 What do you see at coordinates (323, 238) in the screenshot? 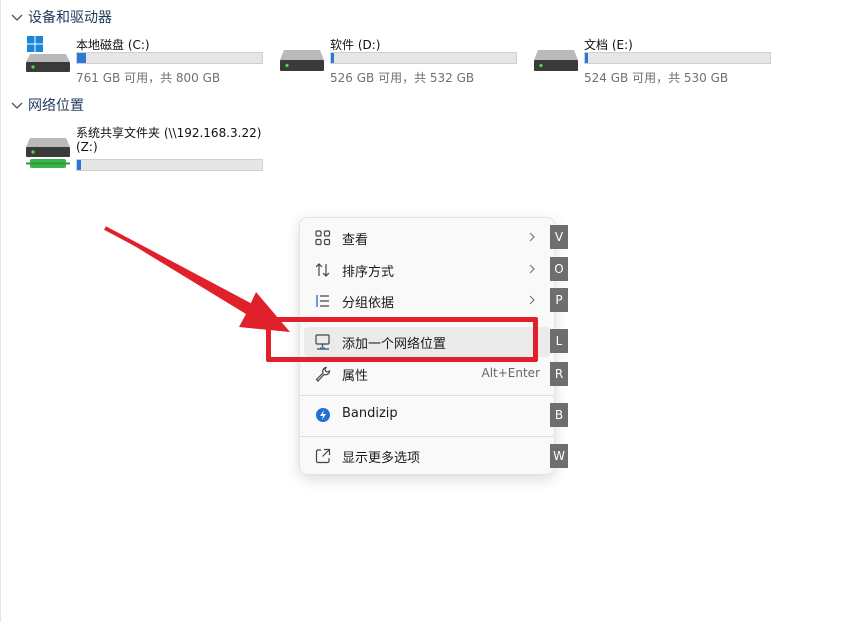
I see `grid-icon` at bounding box center [323, 238].